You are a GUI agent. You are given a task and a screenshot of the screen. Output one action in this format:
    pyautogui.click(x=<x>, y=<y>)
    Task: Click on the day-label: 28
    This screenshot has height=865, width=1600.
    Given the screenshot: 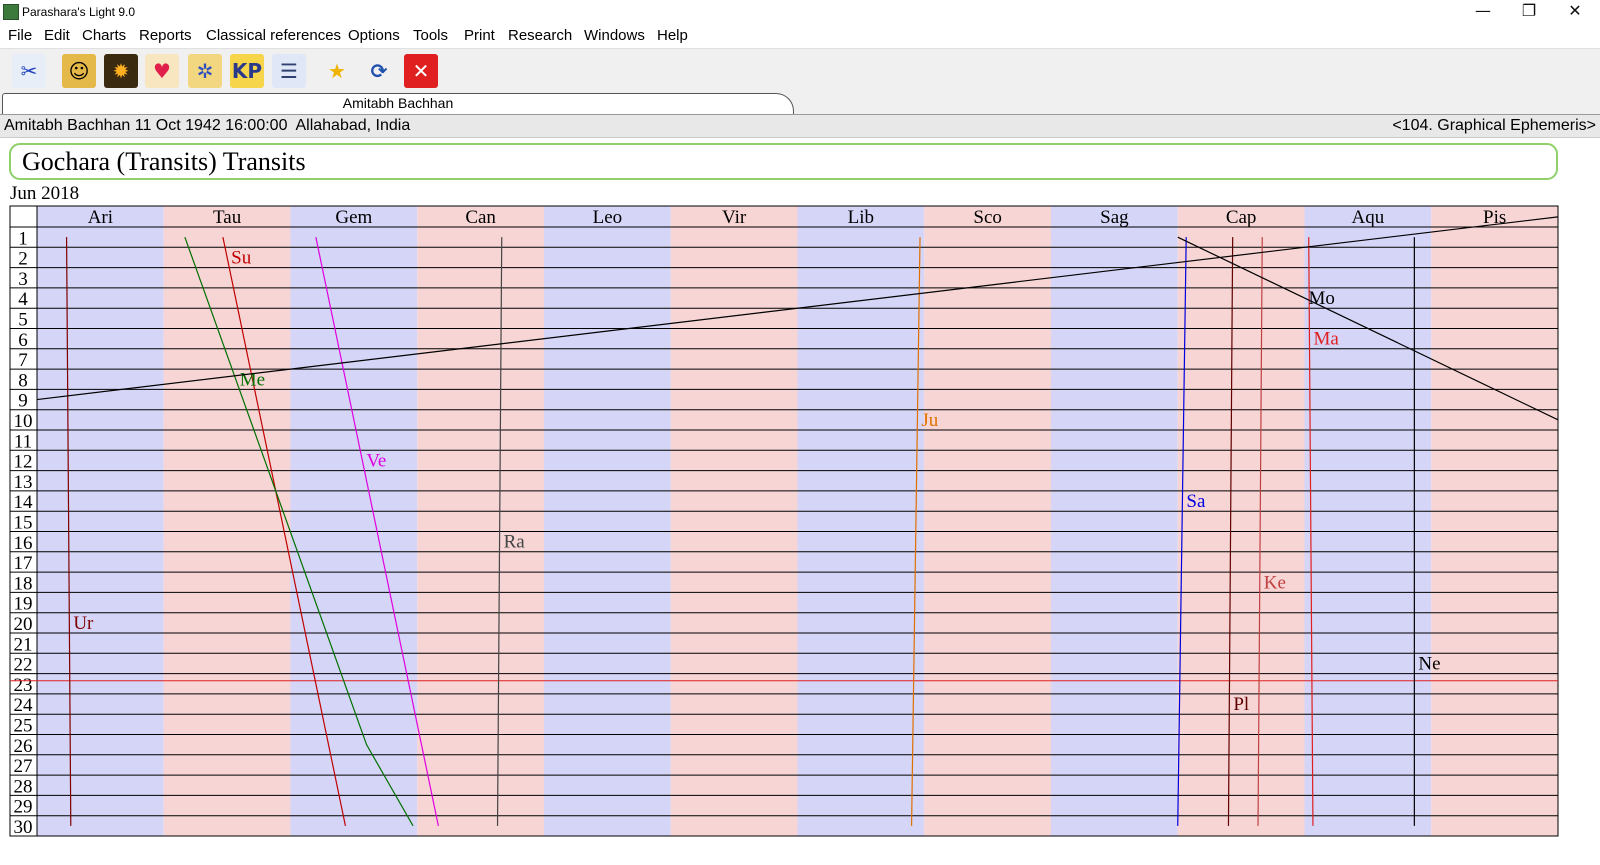 What is the action you would take?
    pyautogui.click(x=23, y=786)
    